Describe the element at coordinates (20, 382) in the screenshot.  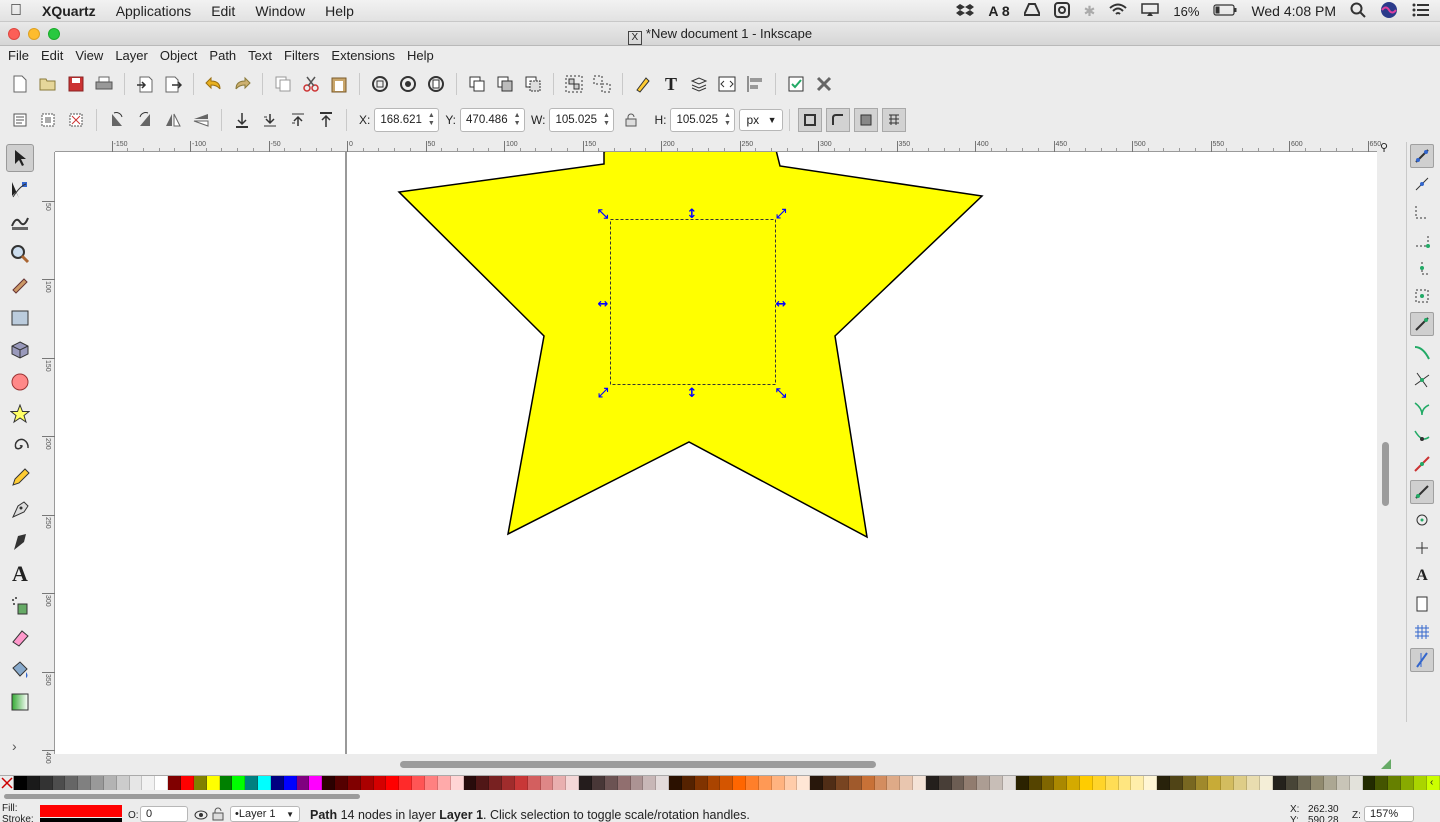
I see `ellipse-tool-icon` at that location.